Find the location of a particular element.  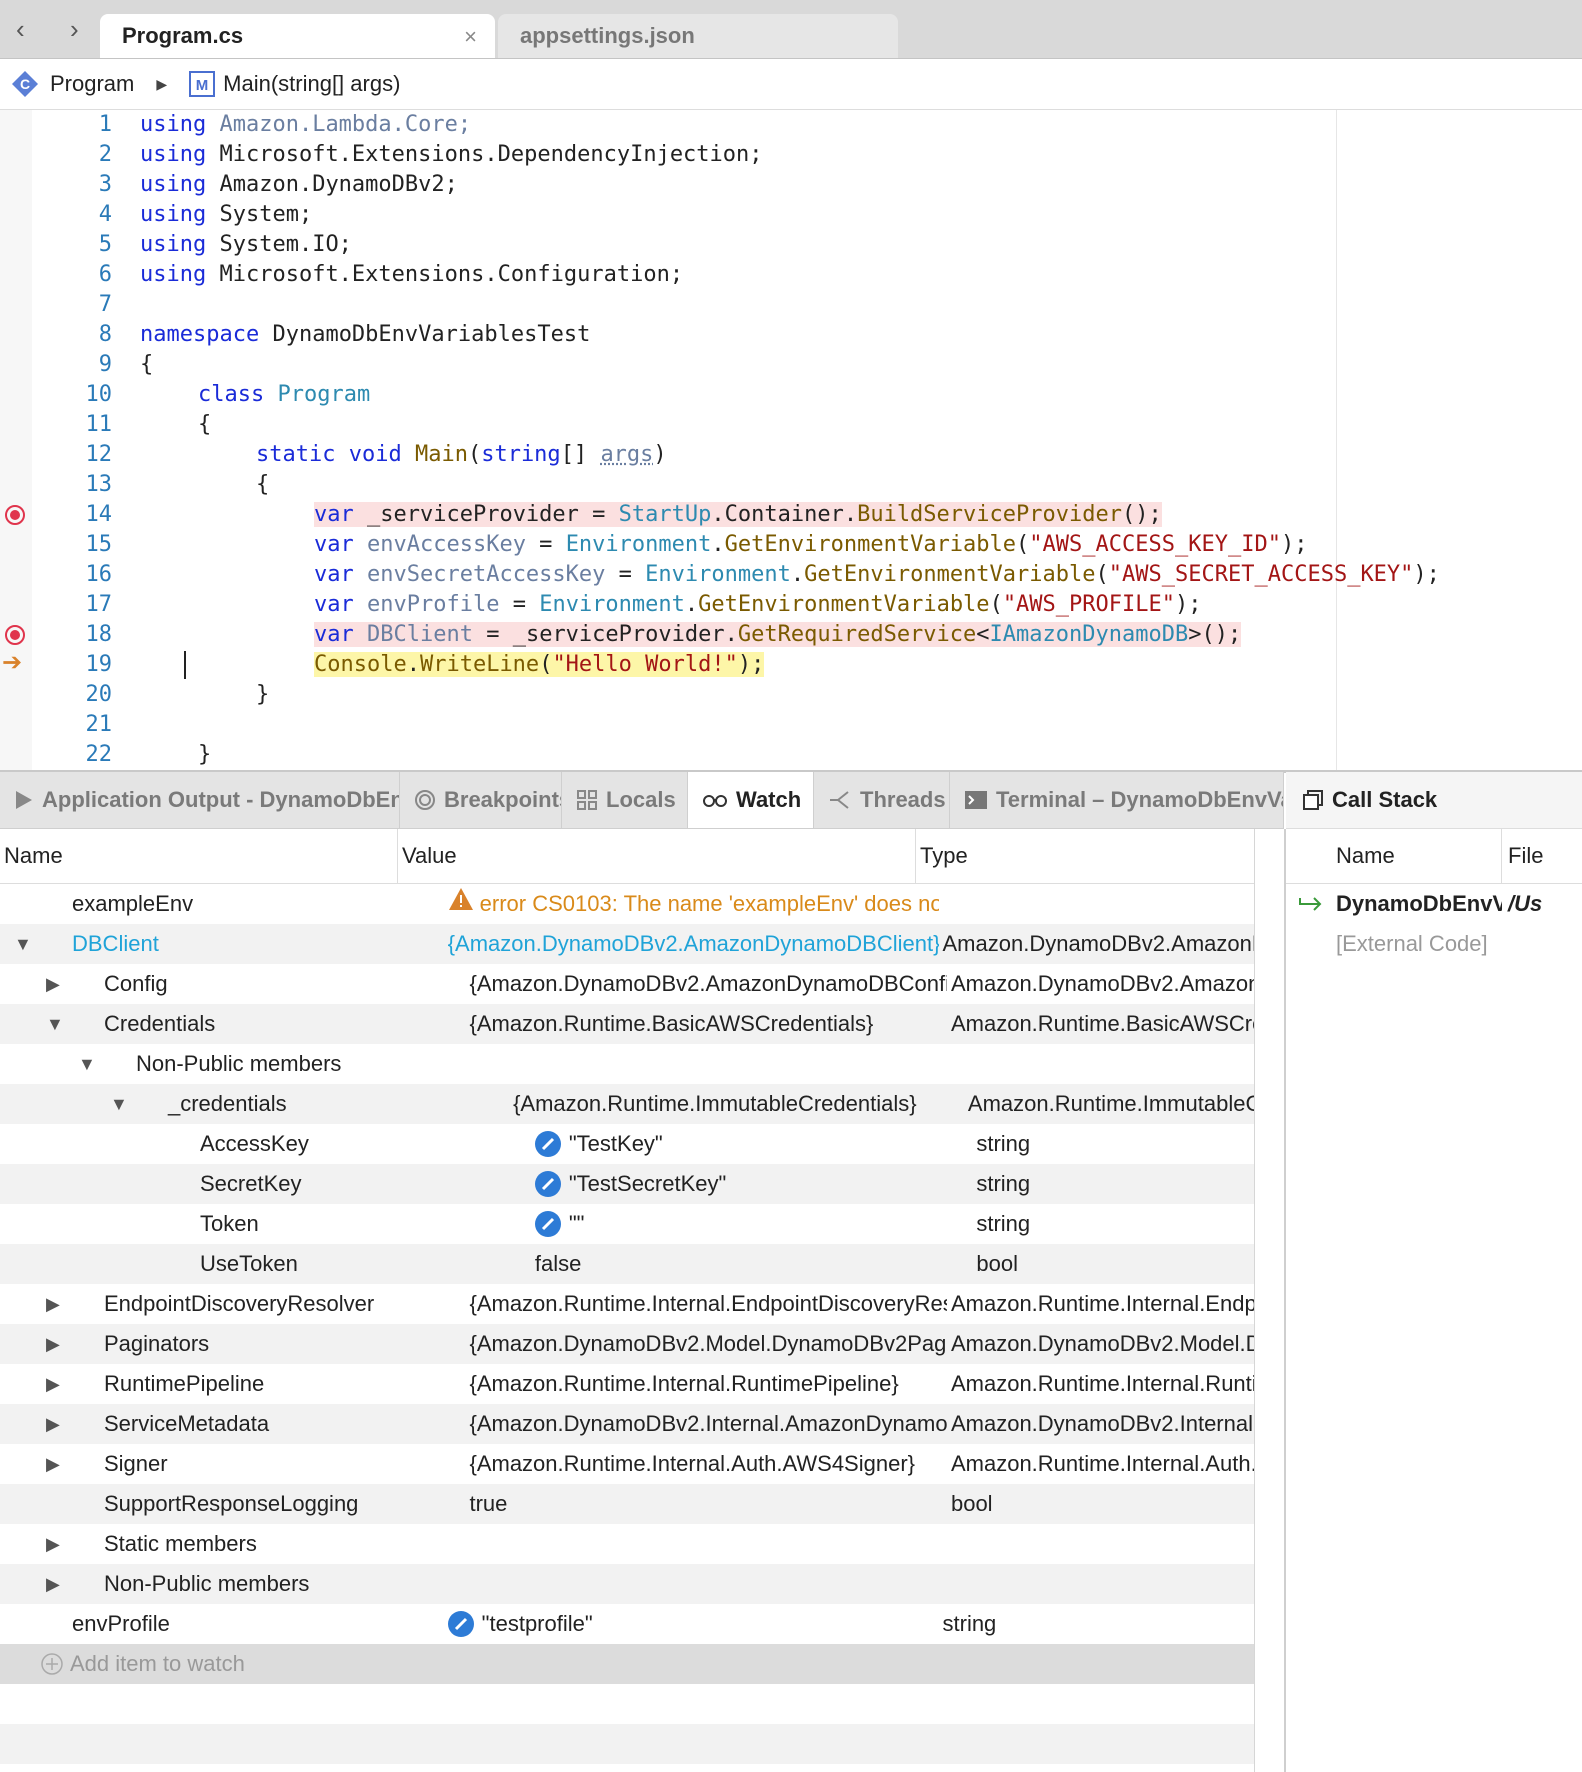

code-text: System.IO; is located at coordinates (279, 244).